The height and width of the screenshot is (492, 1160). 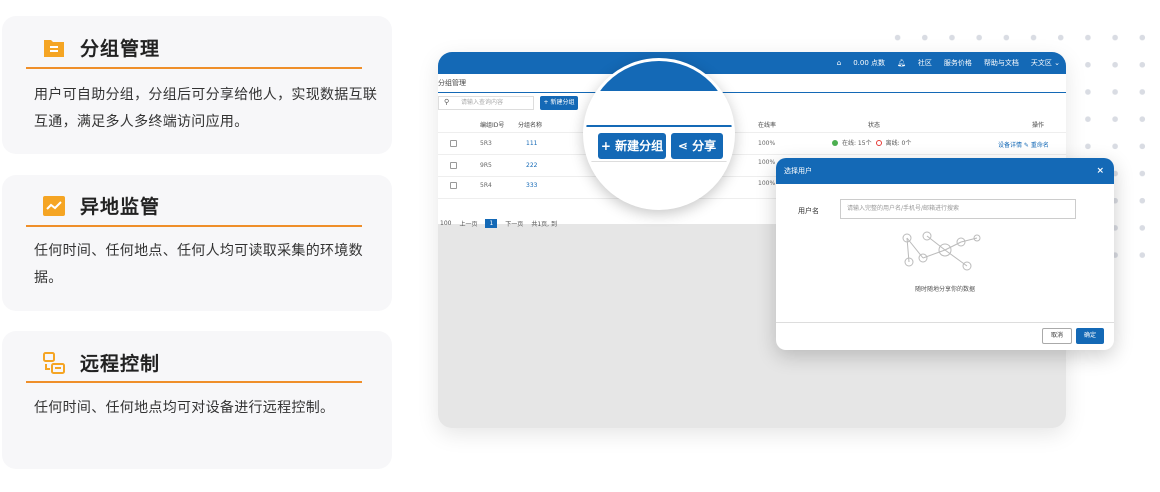 What do you see at coordinates (1057, 336) in the screenshot?
I see `cancel-button: 取消` at bounding box center [1057, 336].